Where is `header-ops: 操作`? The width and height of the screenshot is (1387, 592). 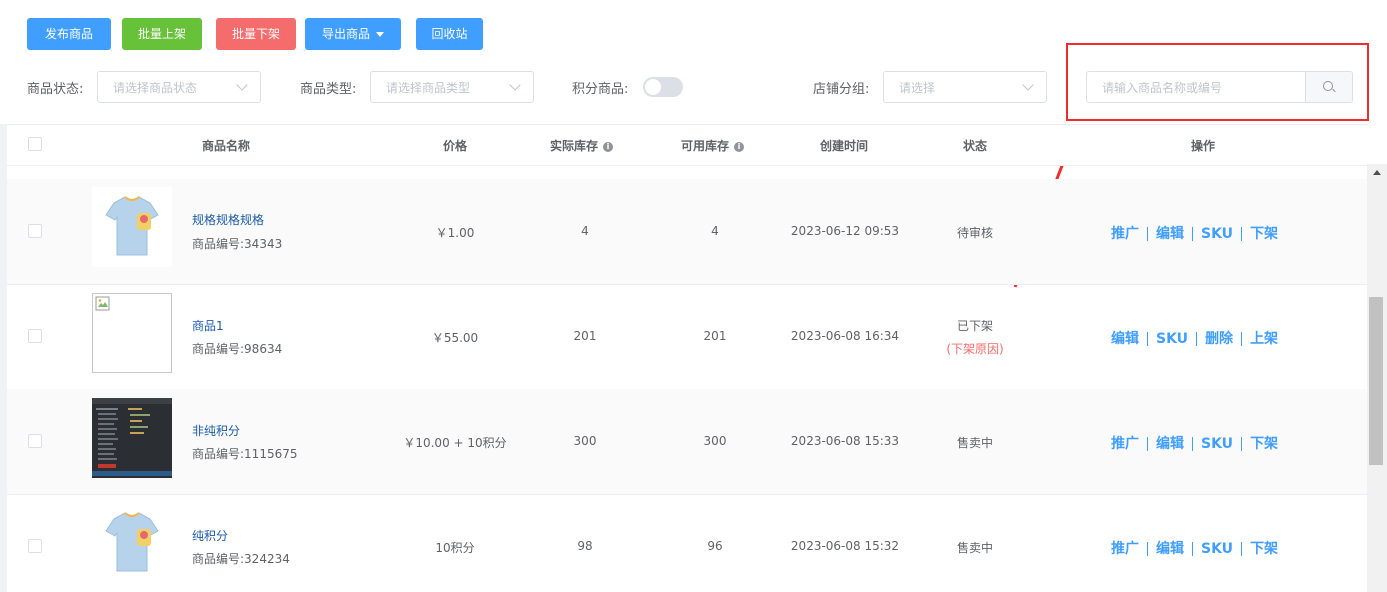
header-ops: 操作 is located at coordinates (1203, 146).